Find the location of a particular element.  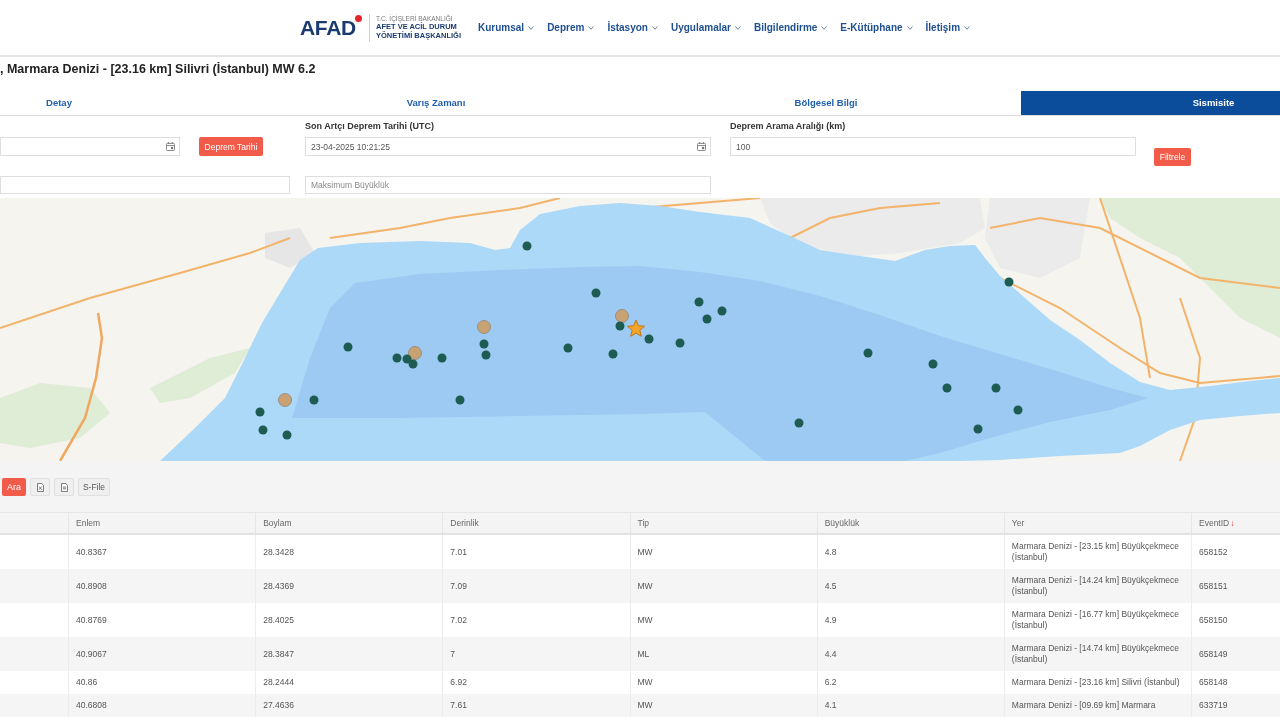

nav-link: Kurumsal is located at coordinates (506, 27).